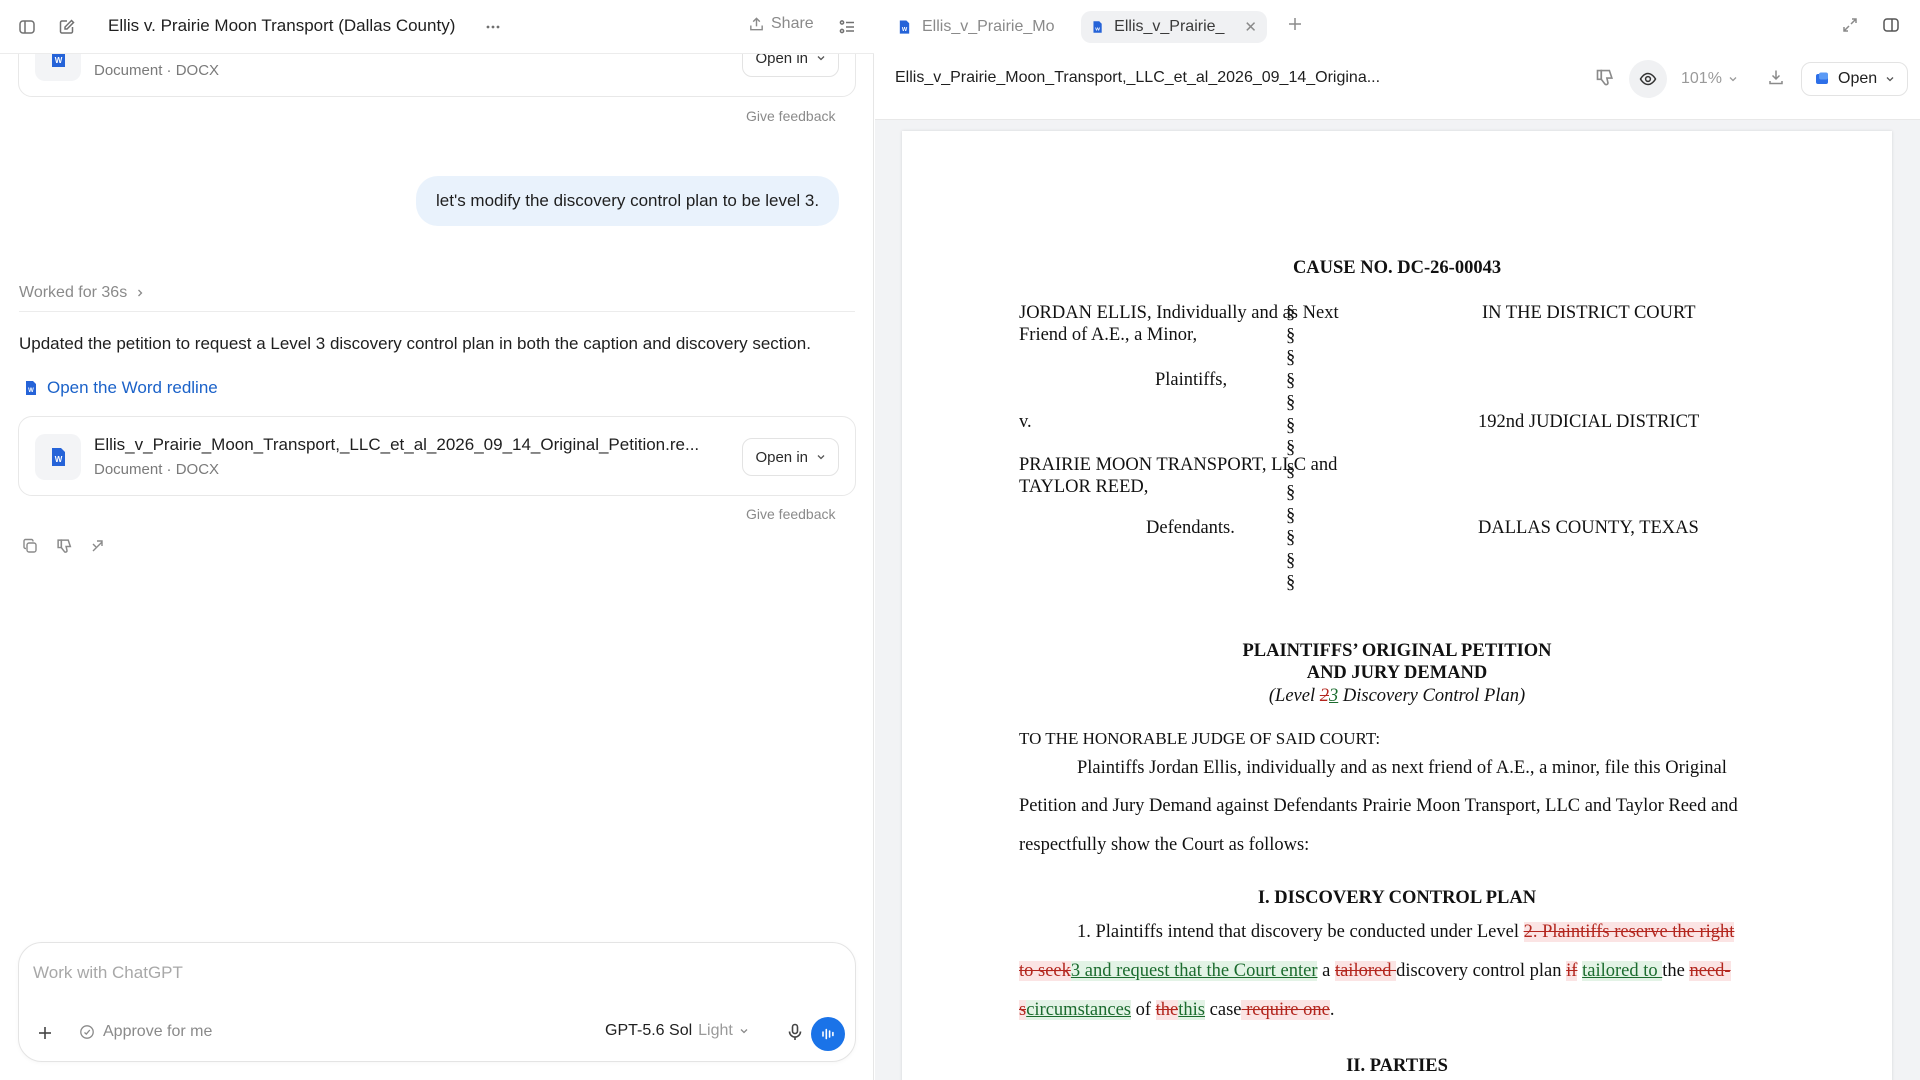 The width and height of the screenshot is (1920, 1080). I want to click on share-icon, so click(756, 23).